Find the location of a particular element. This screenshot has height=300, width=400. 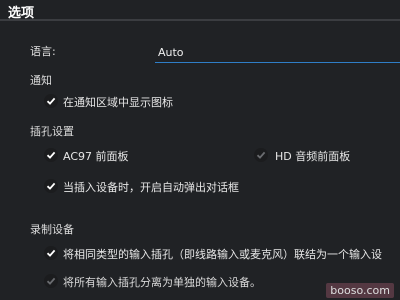

merge-inputs-checkbox is located at coordinates (51, 253).